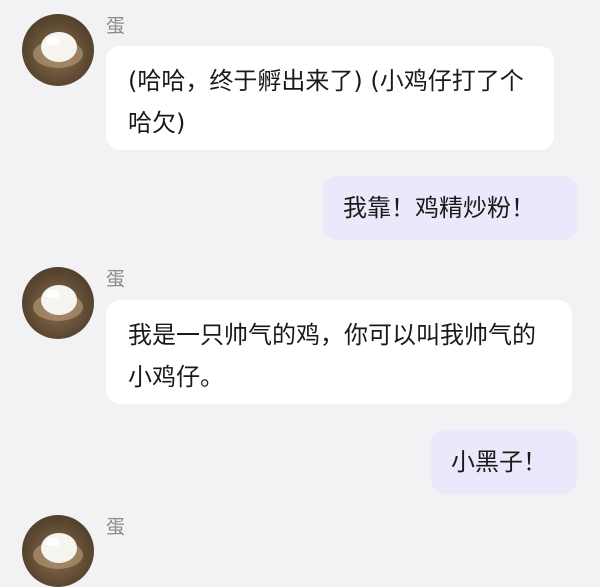  I want to click on message-text: 我靠！鸡精炒粉！, so click(439, 208).